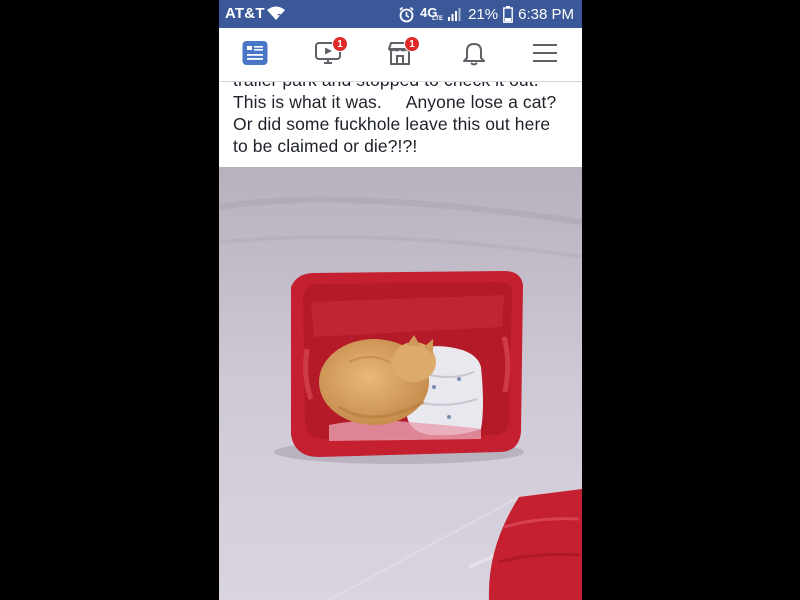 Image resolution: width=800 pixels, height=600 pixels. Describe the element at coordinates (392, 124) in the screenshot. I see `post-text-line: Or did some fuckhole leave this out here` at that location.